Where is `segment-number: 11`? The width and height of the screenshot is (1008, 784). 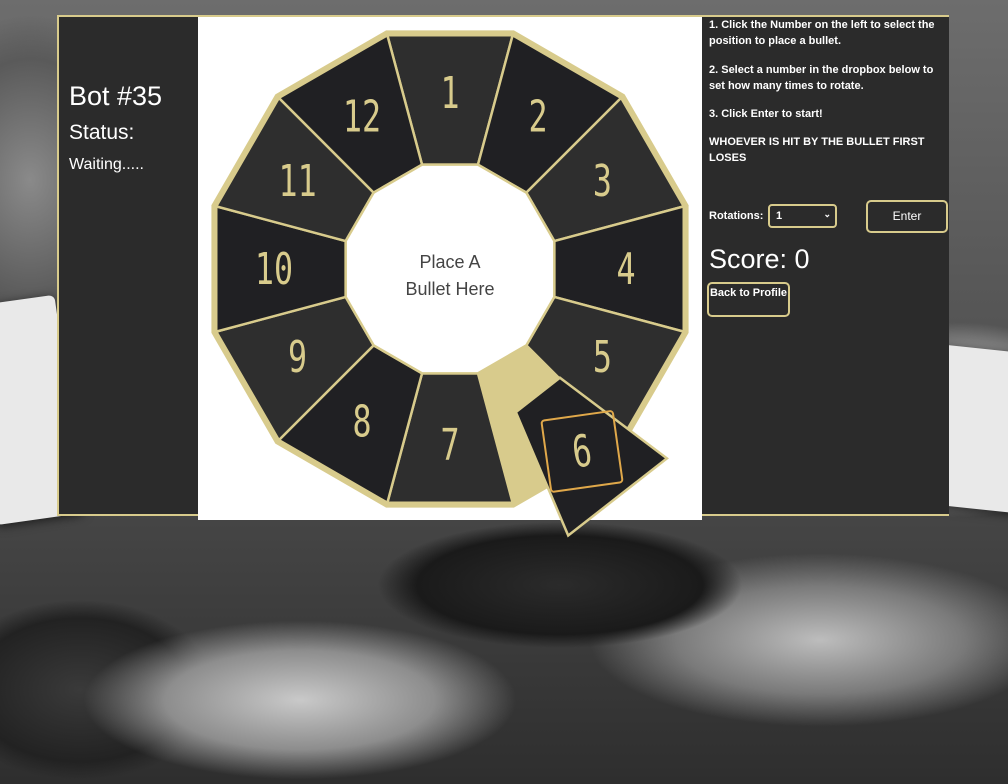 segment-number: 11 is located at coordinates (298, 182).